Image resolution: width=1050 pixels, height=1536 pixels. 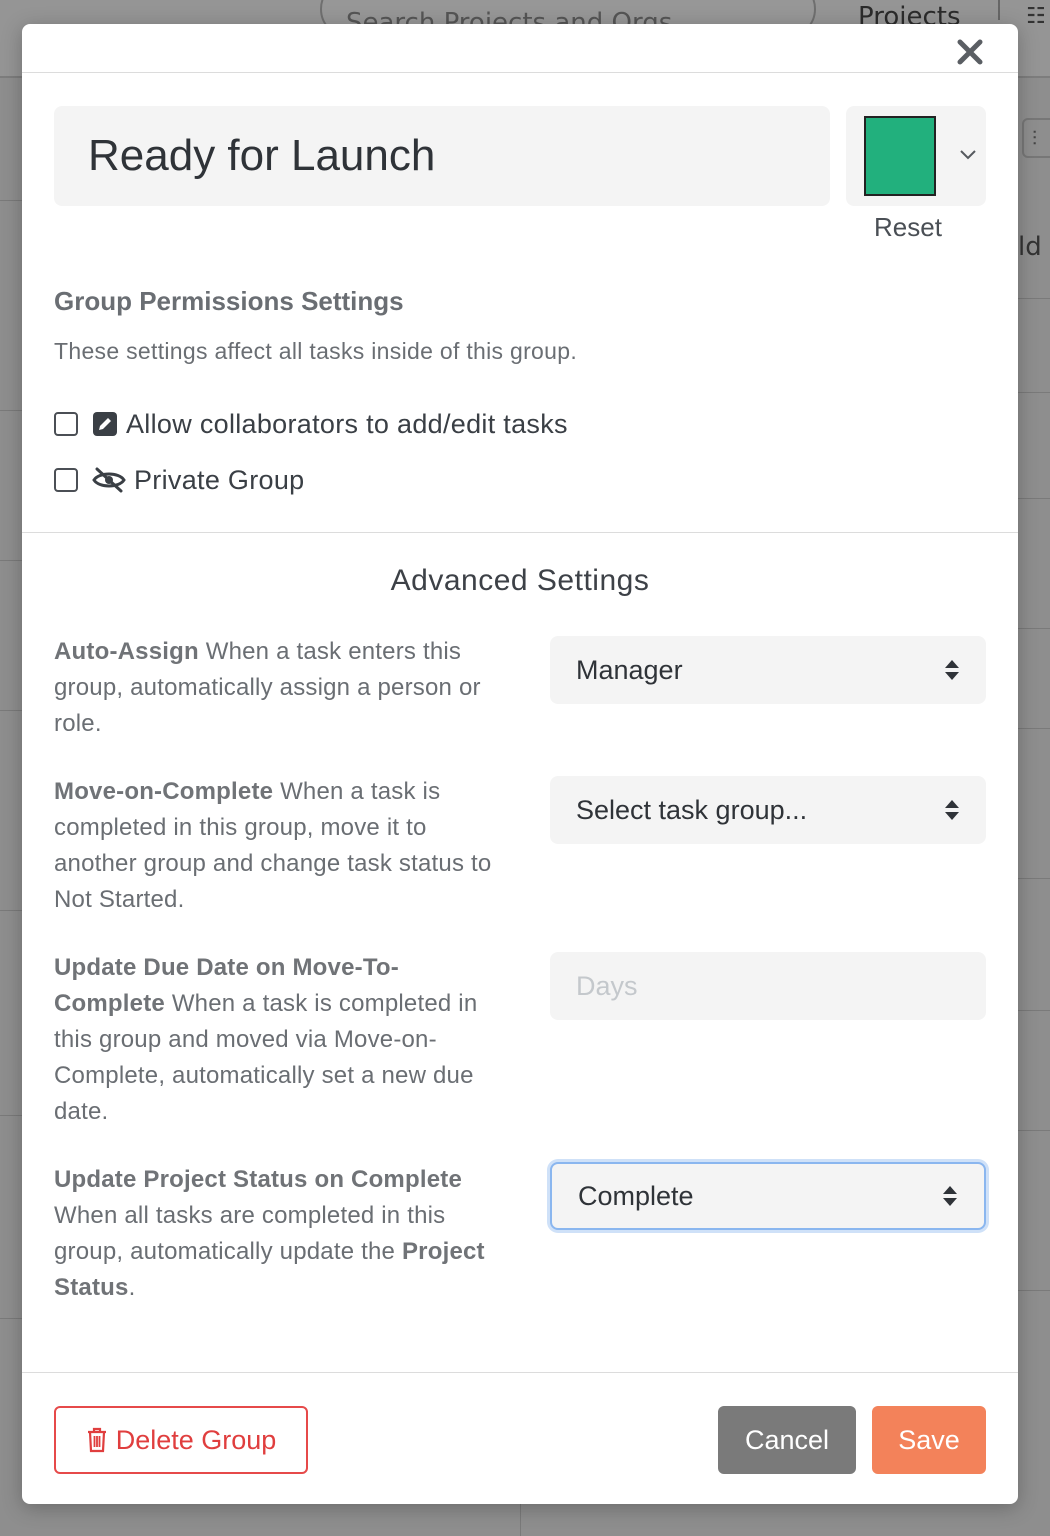 What do you see at coordinates (520, 532) in the screenshot?
I see `section-divider` at bounding box center [520, 532].